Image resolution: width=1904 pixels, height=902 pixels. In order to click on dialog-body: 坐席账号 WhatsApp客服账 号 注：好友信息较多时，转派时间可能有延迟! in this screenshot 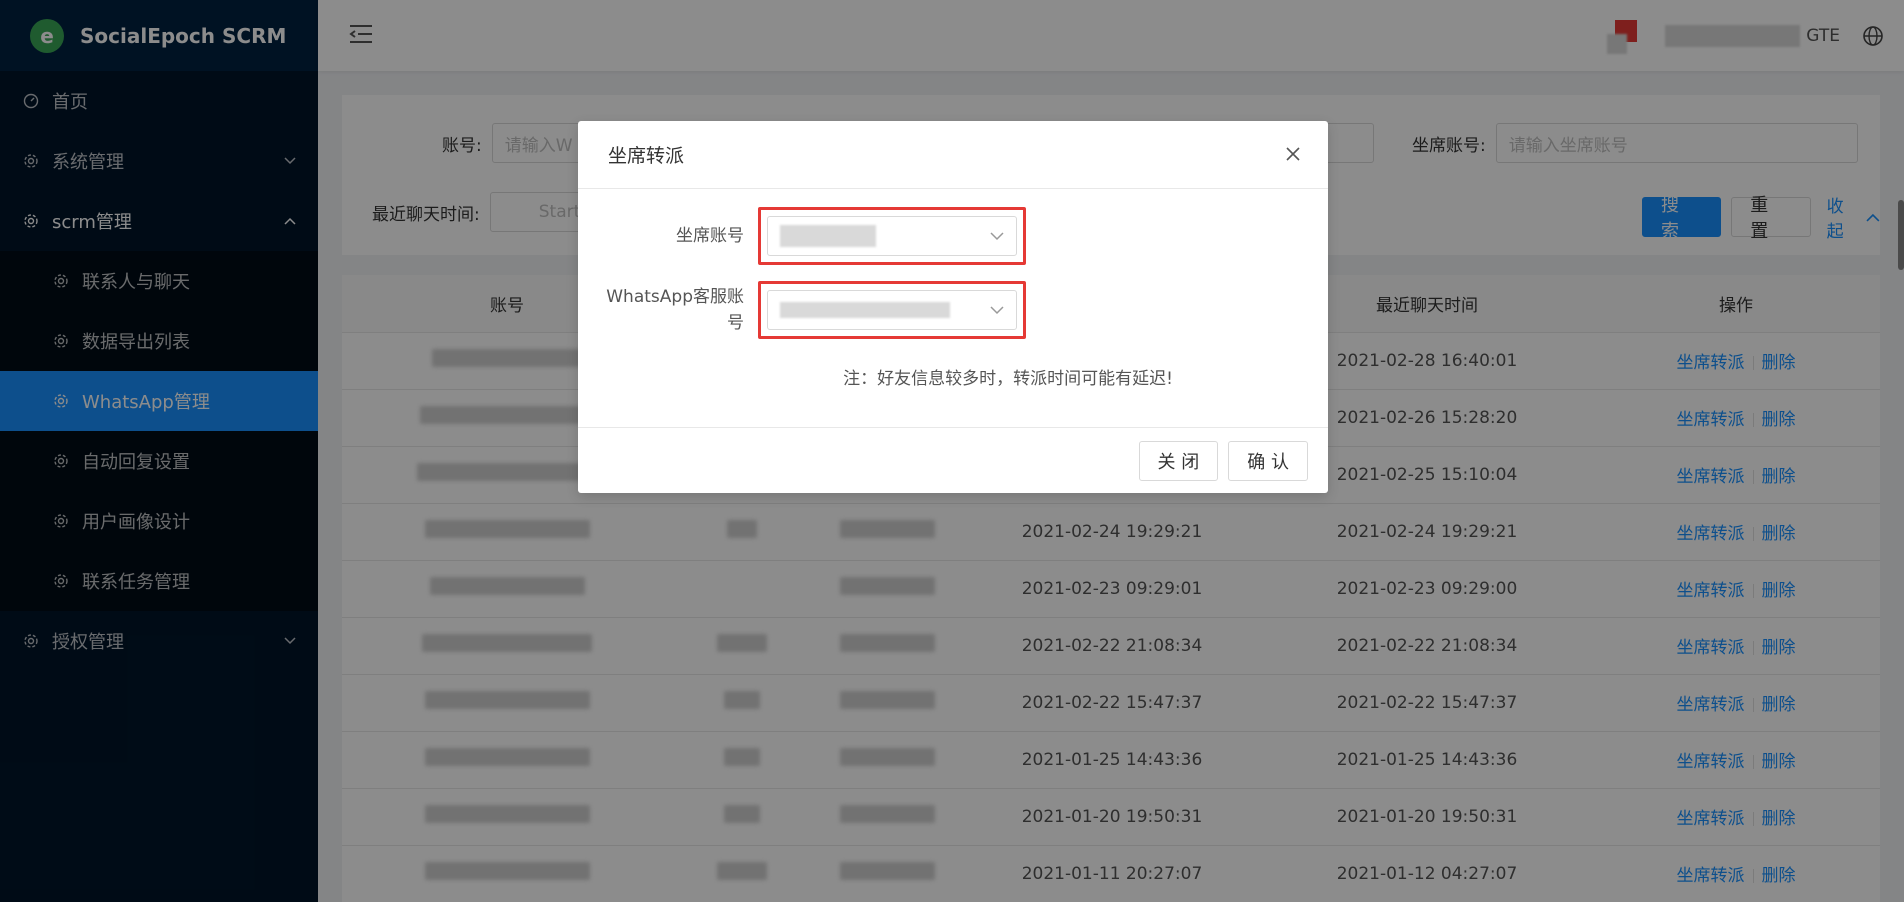, I will do `click(953, 308)`.